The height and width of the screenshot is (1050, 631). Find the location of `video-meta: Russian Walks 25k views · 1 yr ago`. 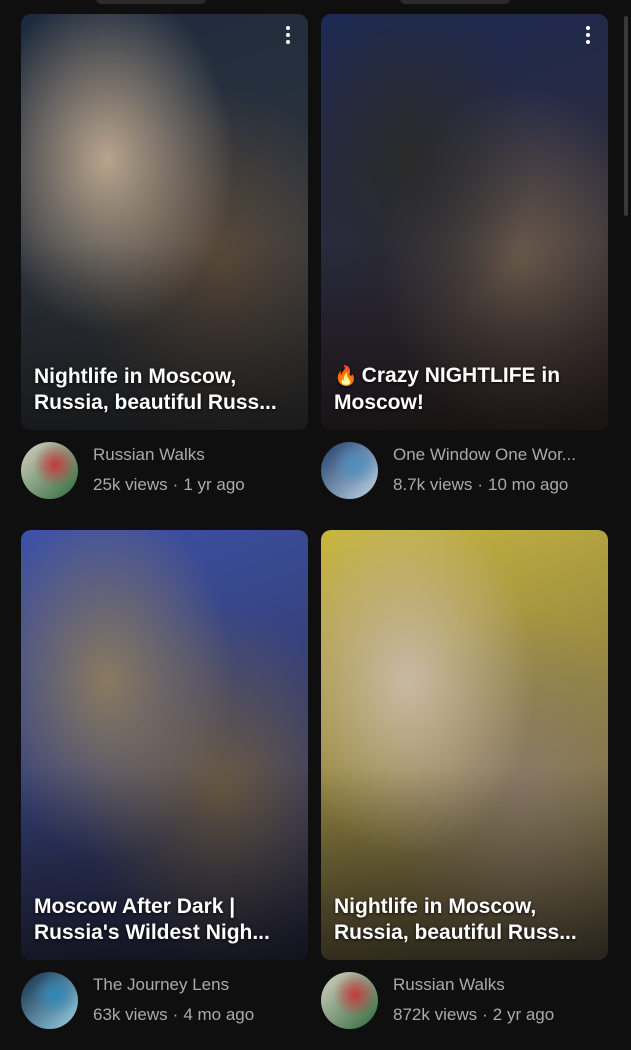

video-meta: Russian Walks 25k views · 1 yr ago is located at coordinates (164, 475).